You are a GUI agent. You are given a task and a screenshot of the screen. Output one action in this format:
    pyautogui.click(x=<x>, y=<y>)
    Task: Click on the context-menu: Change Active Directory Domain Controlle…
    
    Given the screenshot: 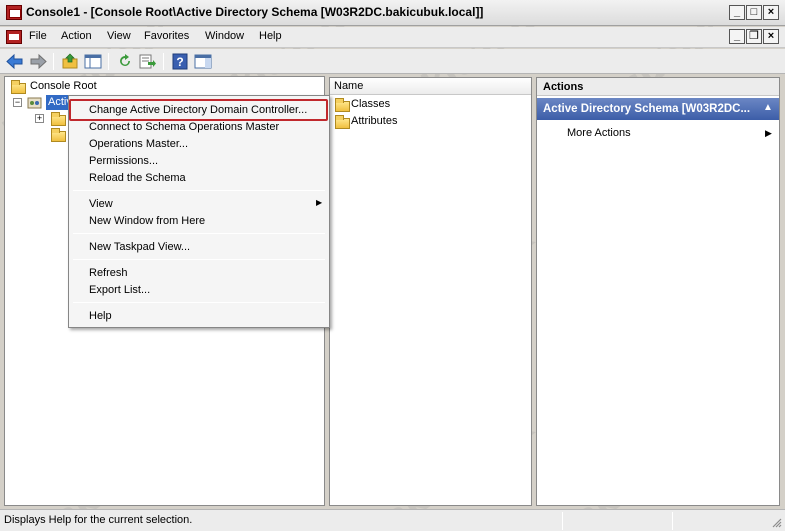 What is the action you would take?
    pyautogui.click(x=199, y=211)
    